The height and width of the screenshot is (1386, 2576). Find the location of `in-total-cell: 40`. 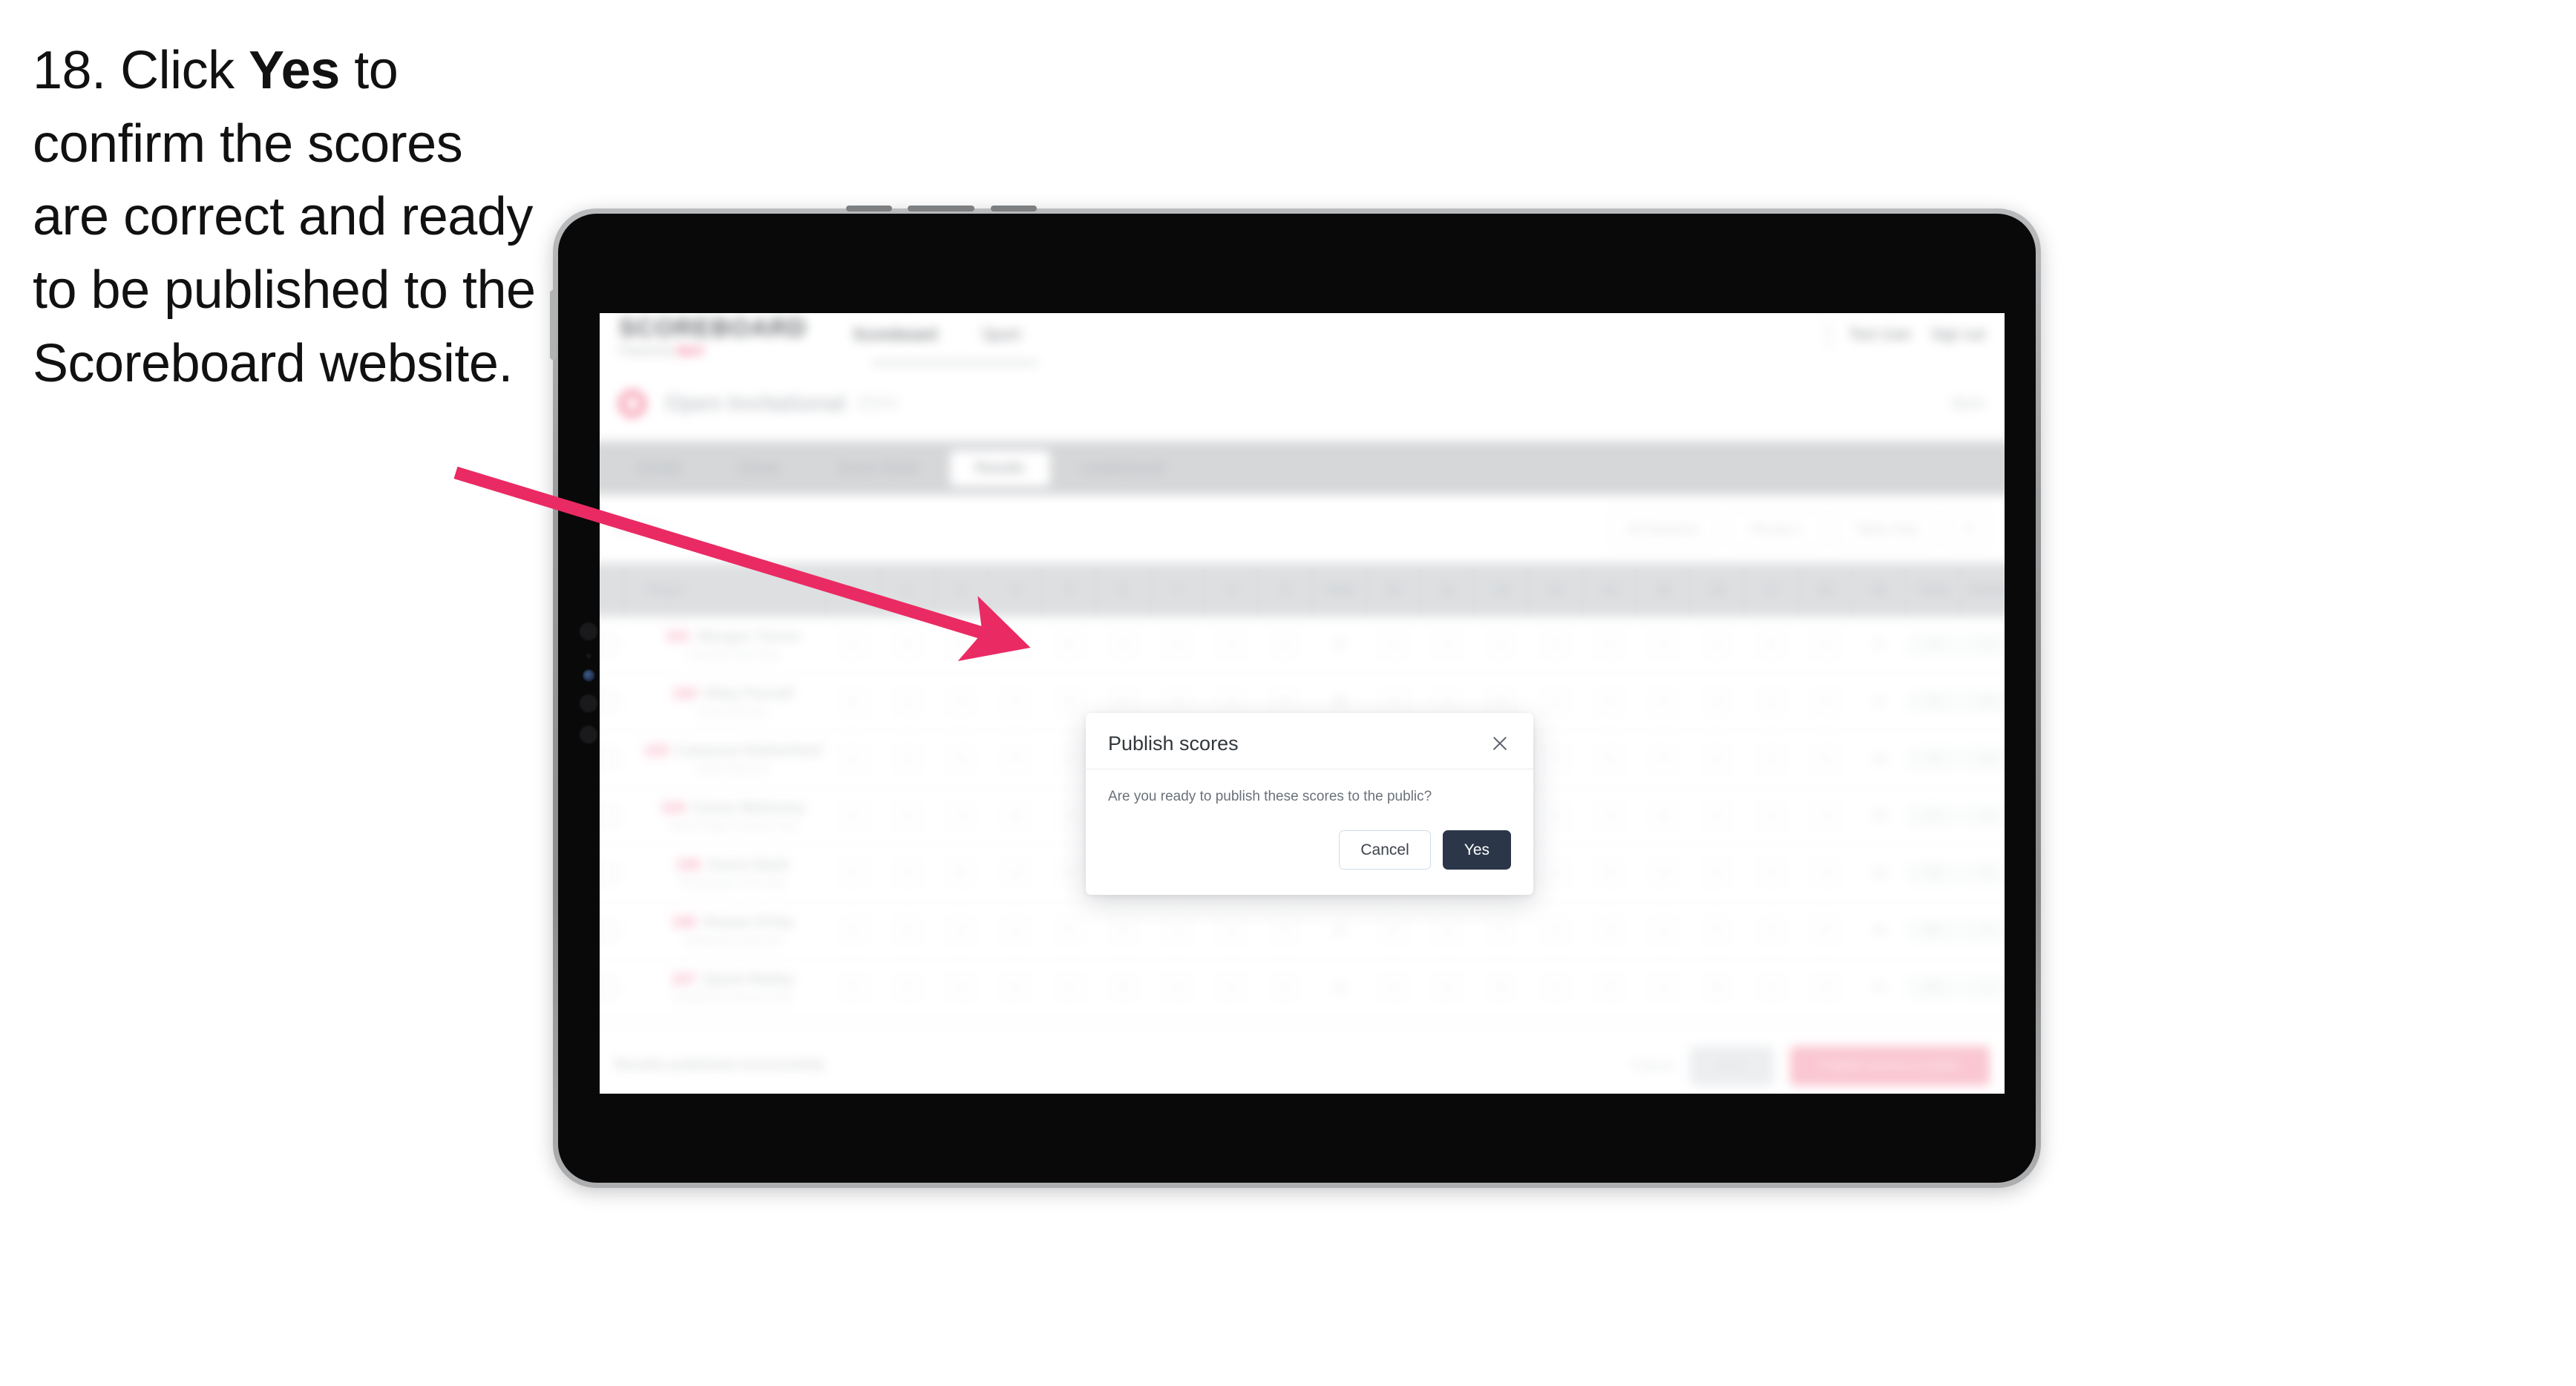

in-total-cell: 40 is located at coordinates (1879, 930).